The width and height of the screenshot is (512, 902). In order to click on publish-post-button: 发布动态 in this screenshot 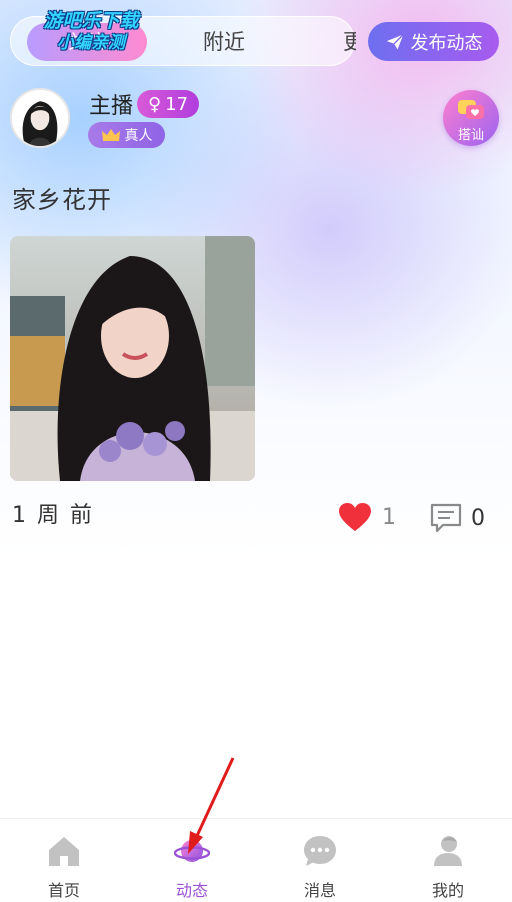, I will do `click(433, 41)`.